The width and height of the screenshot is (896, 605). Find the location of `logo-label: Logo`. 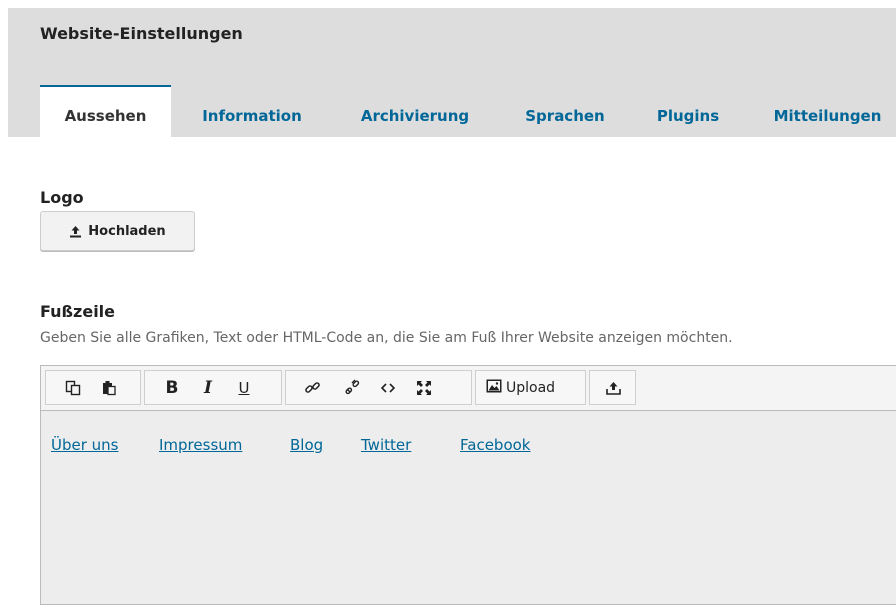

logo-label: Logo is located at coordinates (62, 197).